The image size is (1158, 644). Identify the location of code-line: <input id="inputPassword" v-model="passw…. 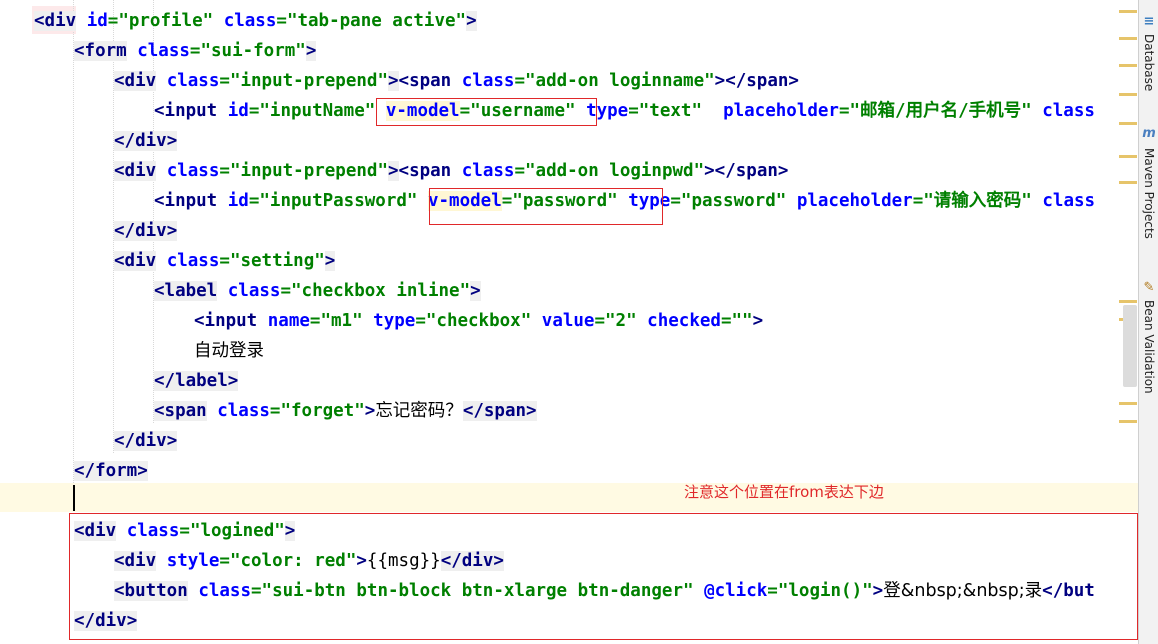
(624, 201).